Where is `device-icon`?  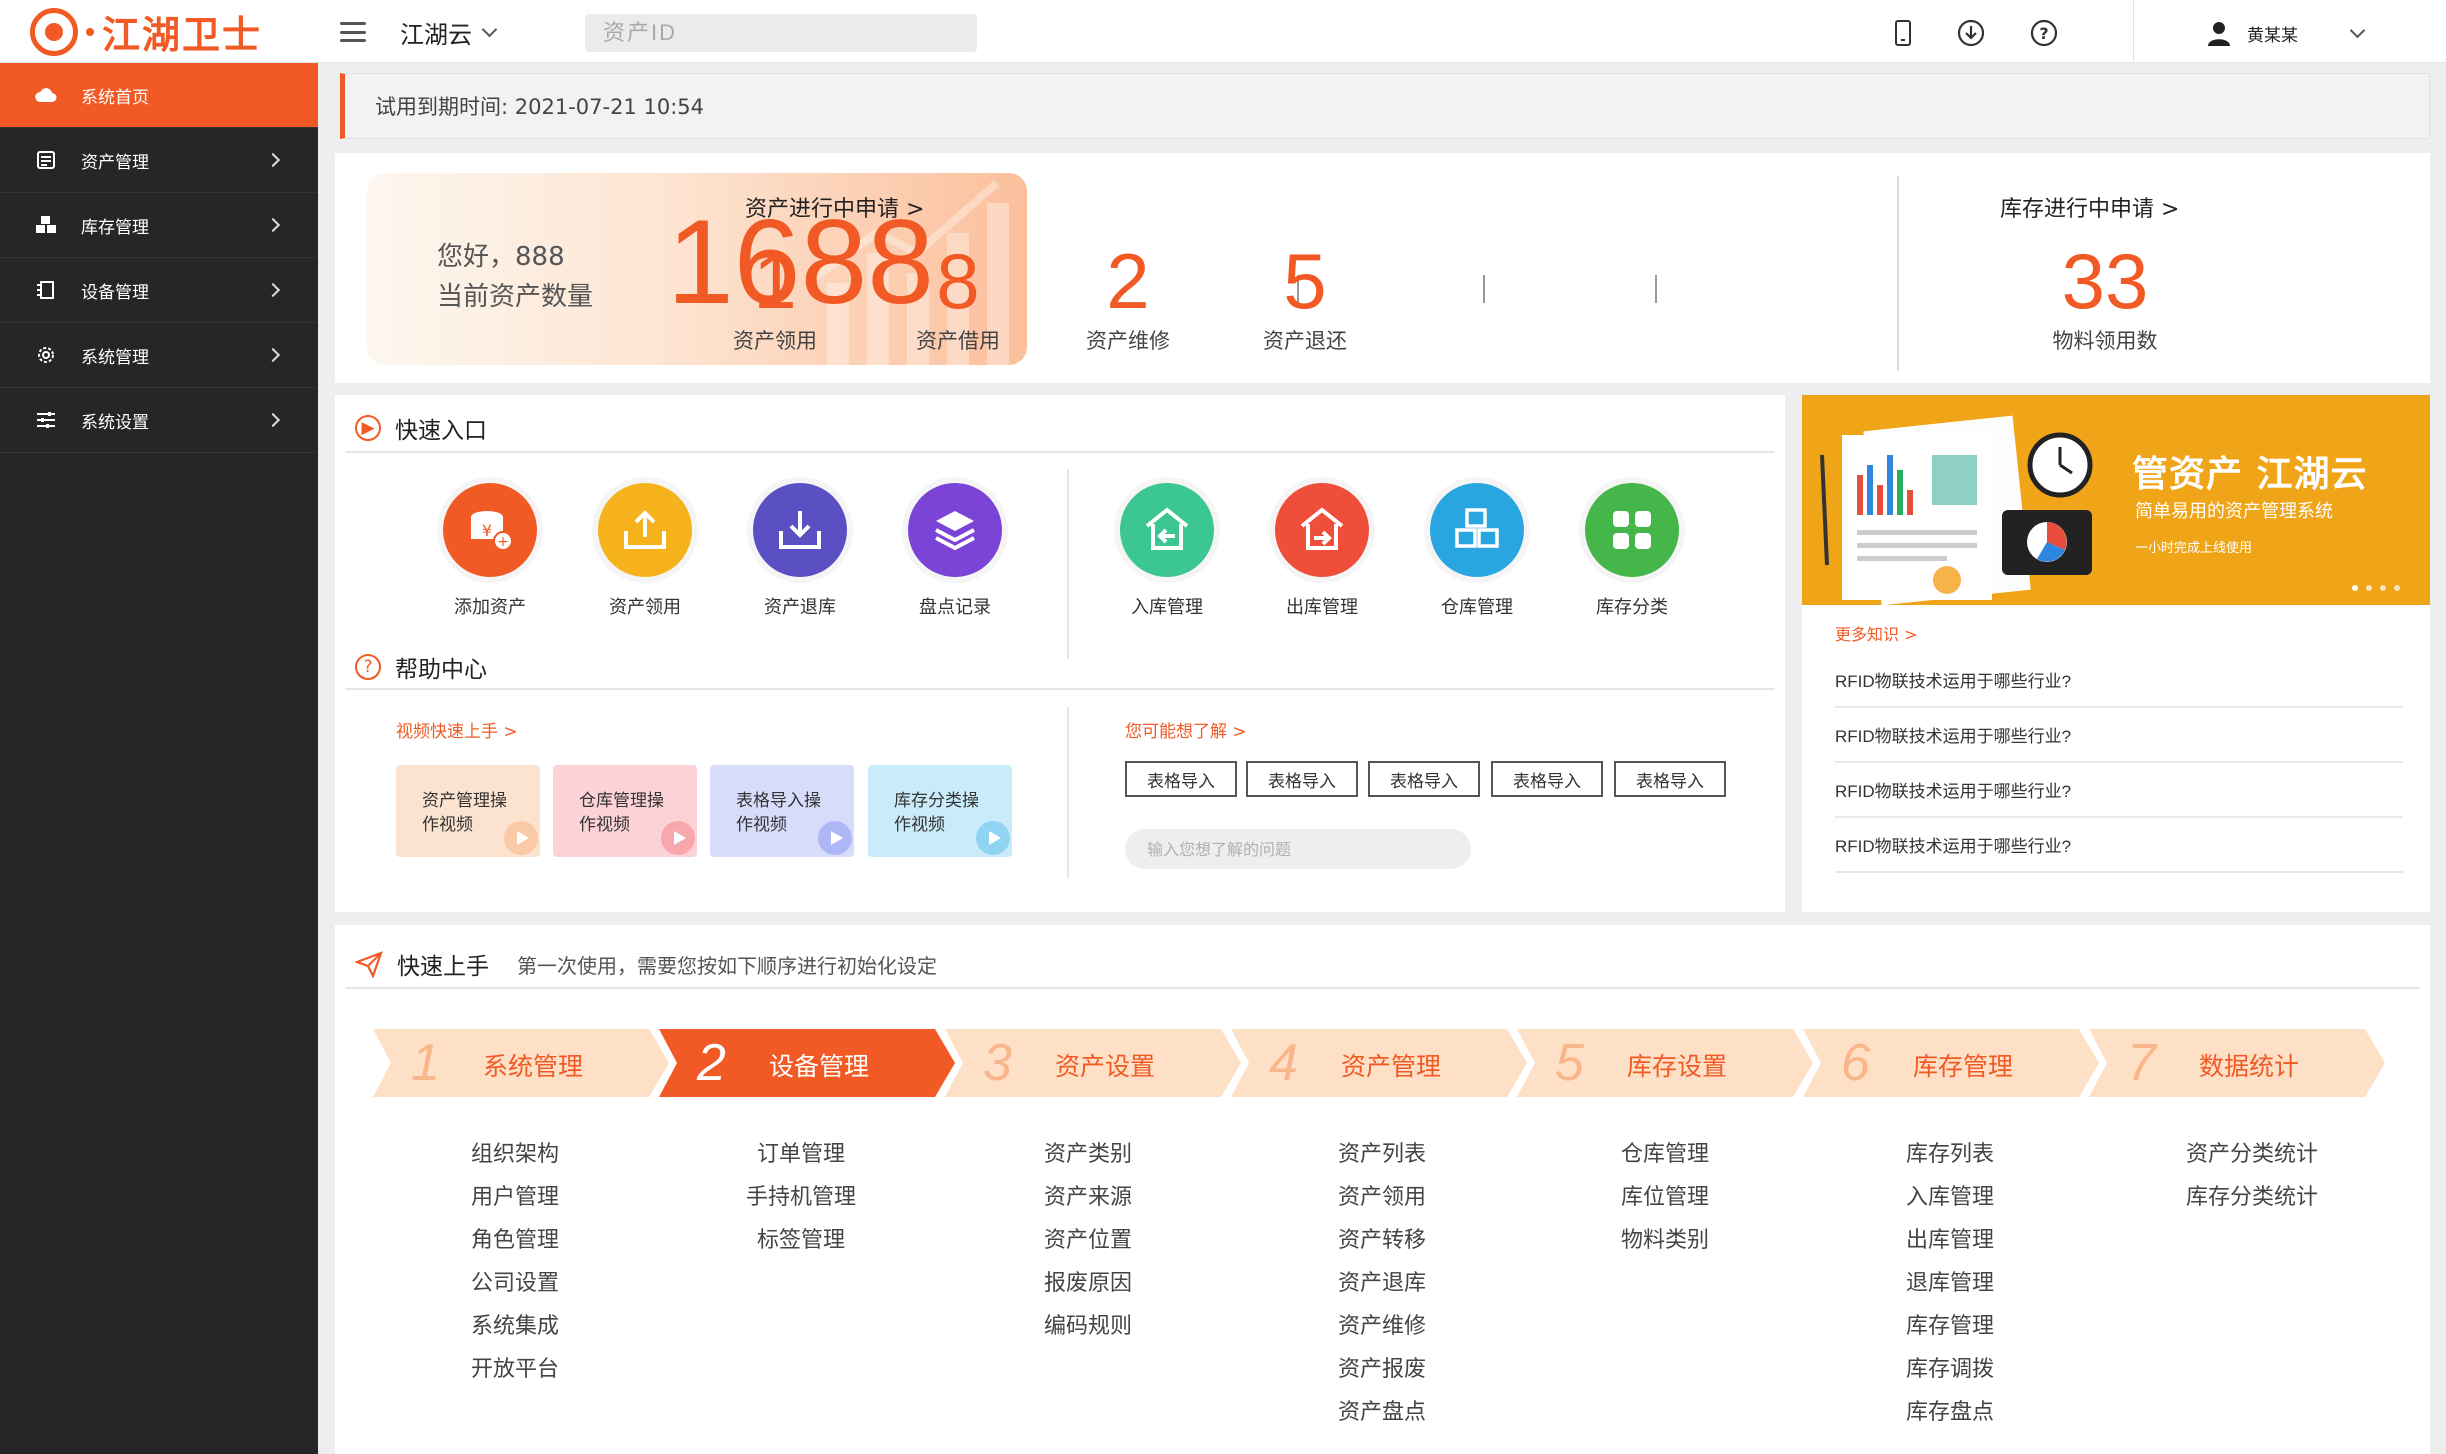 device-icon is located at coordinates (46, 290).